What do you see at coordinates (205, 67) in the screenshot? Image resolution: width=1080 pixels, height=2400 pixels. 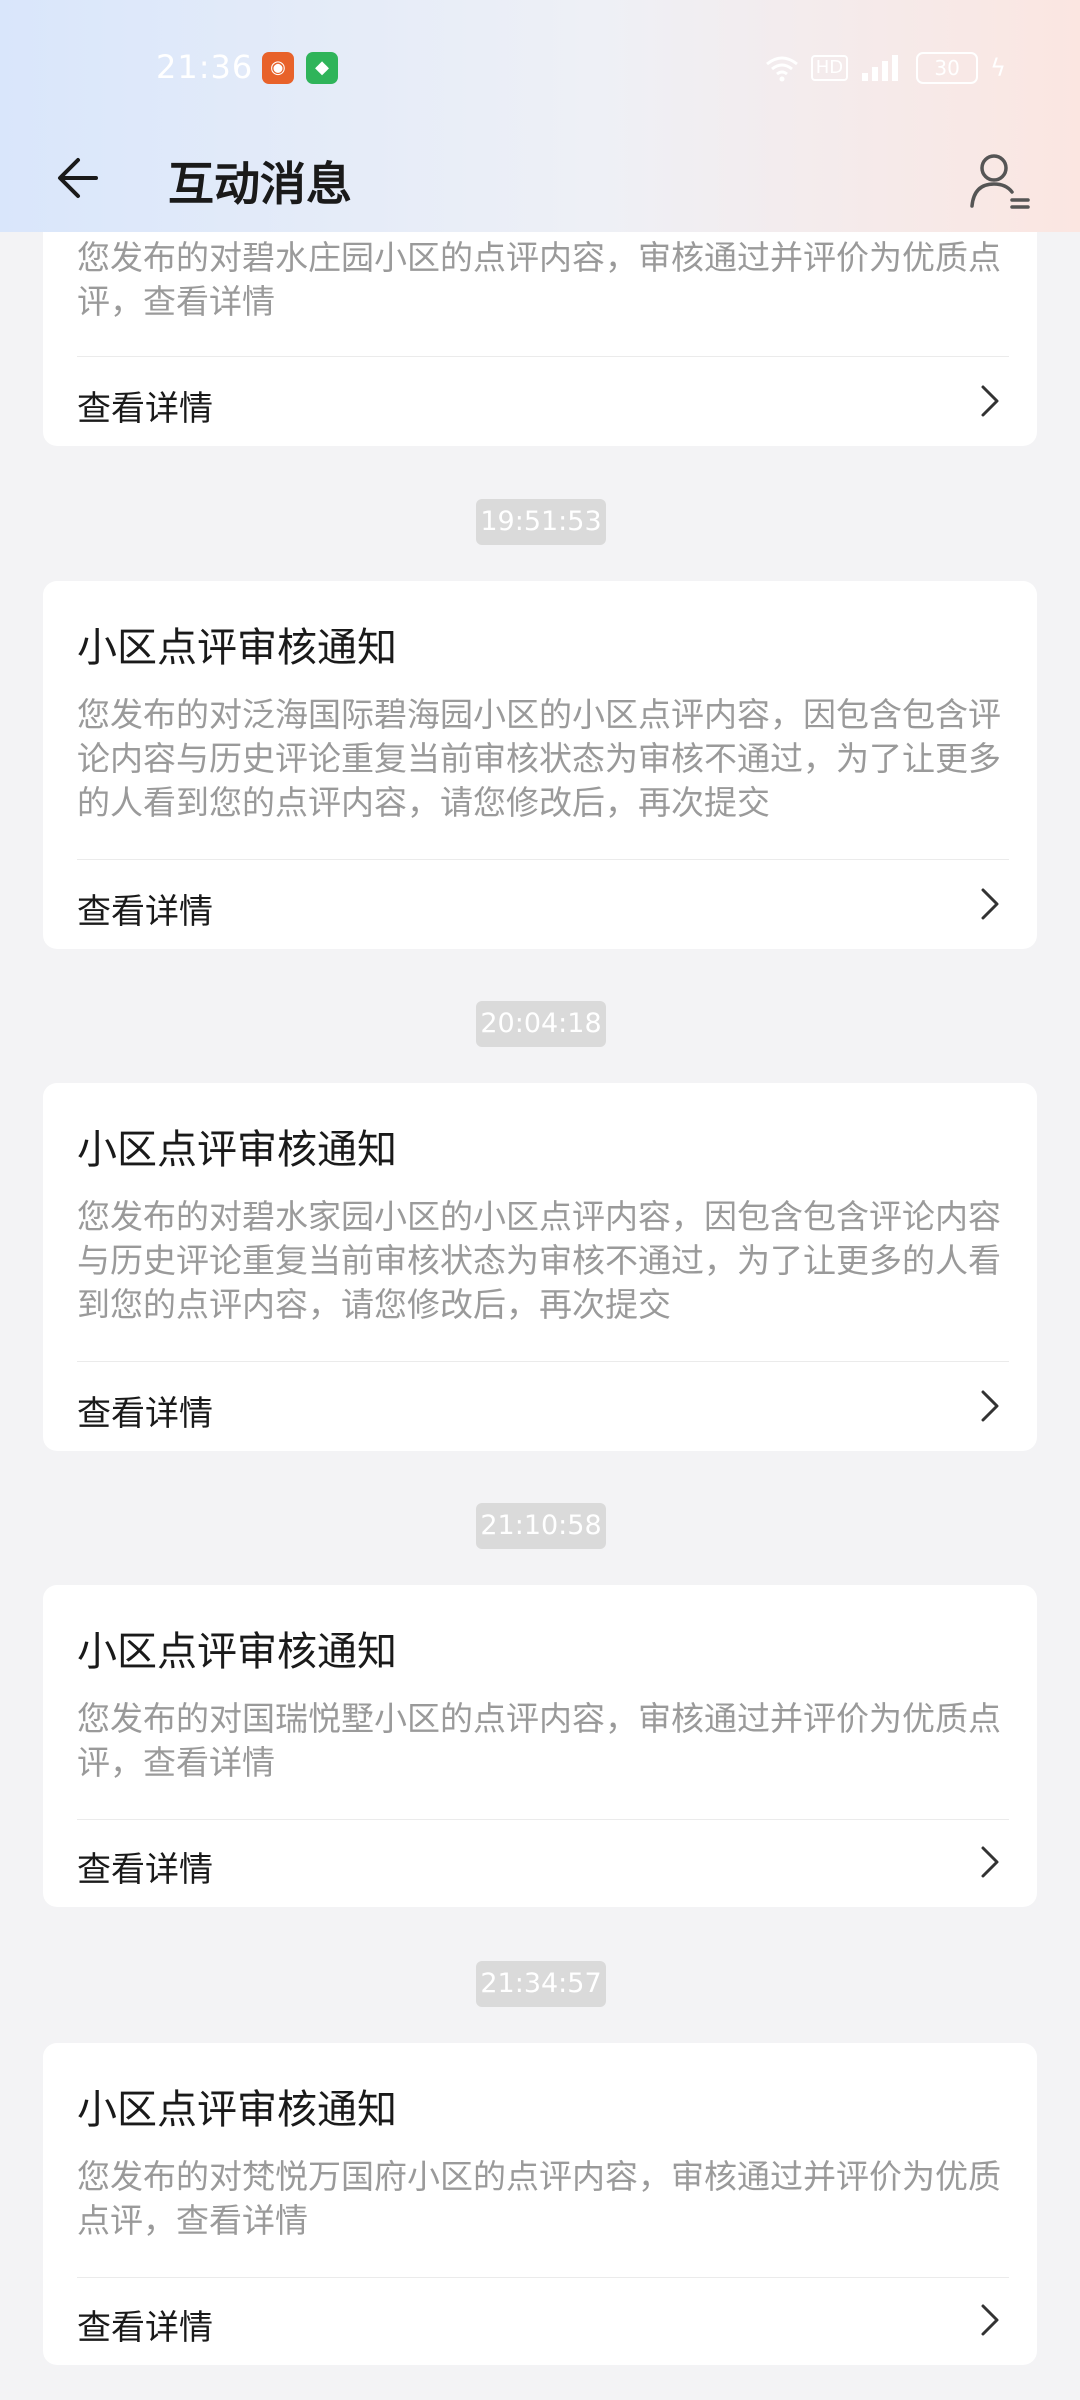 I see `status-time: 21:36` at bounding box center [205, 67].